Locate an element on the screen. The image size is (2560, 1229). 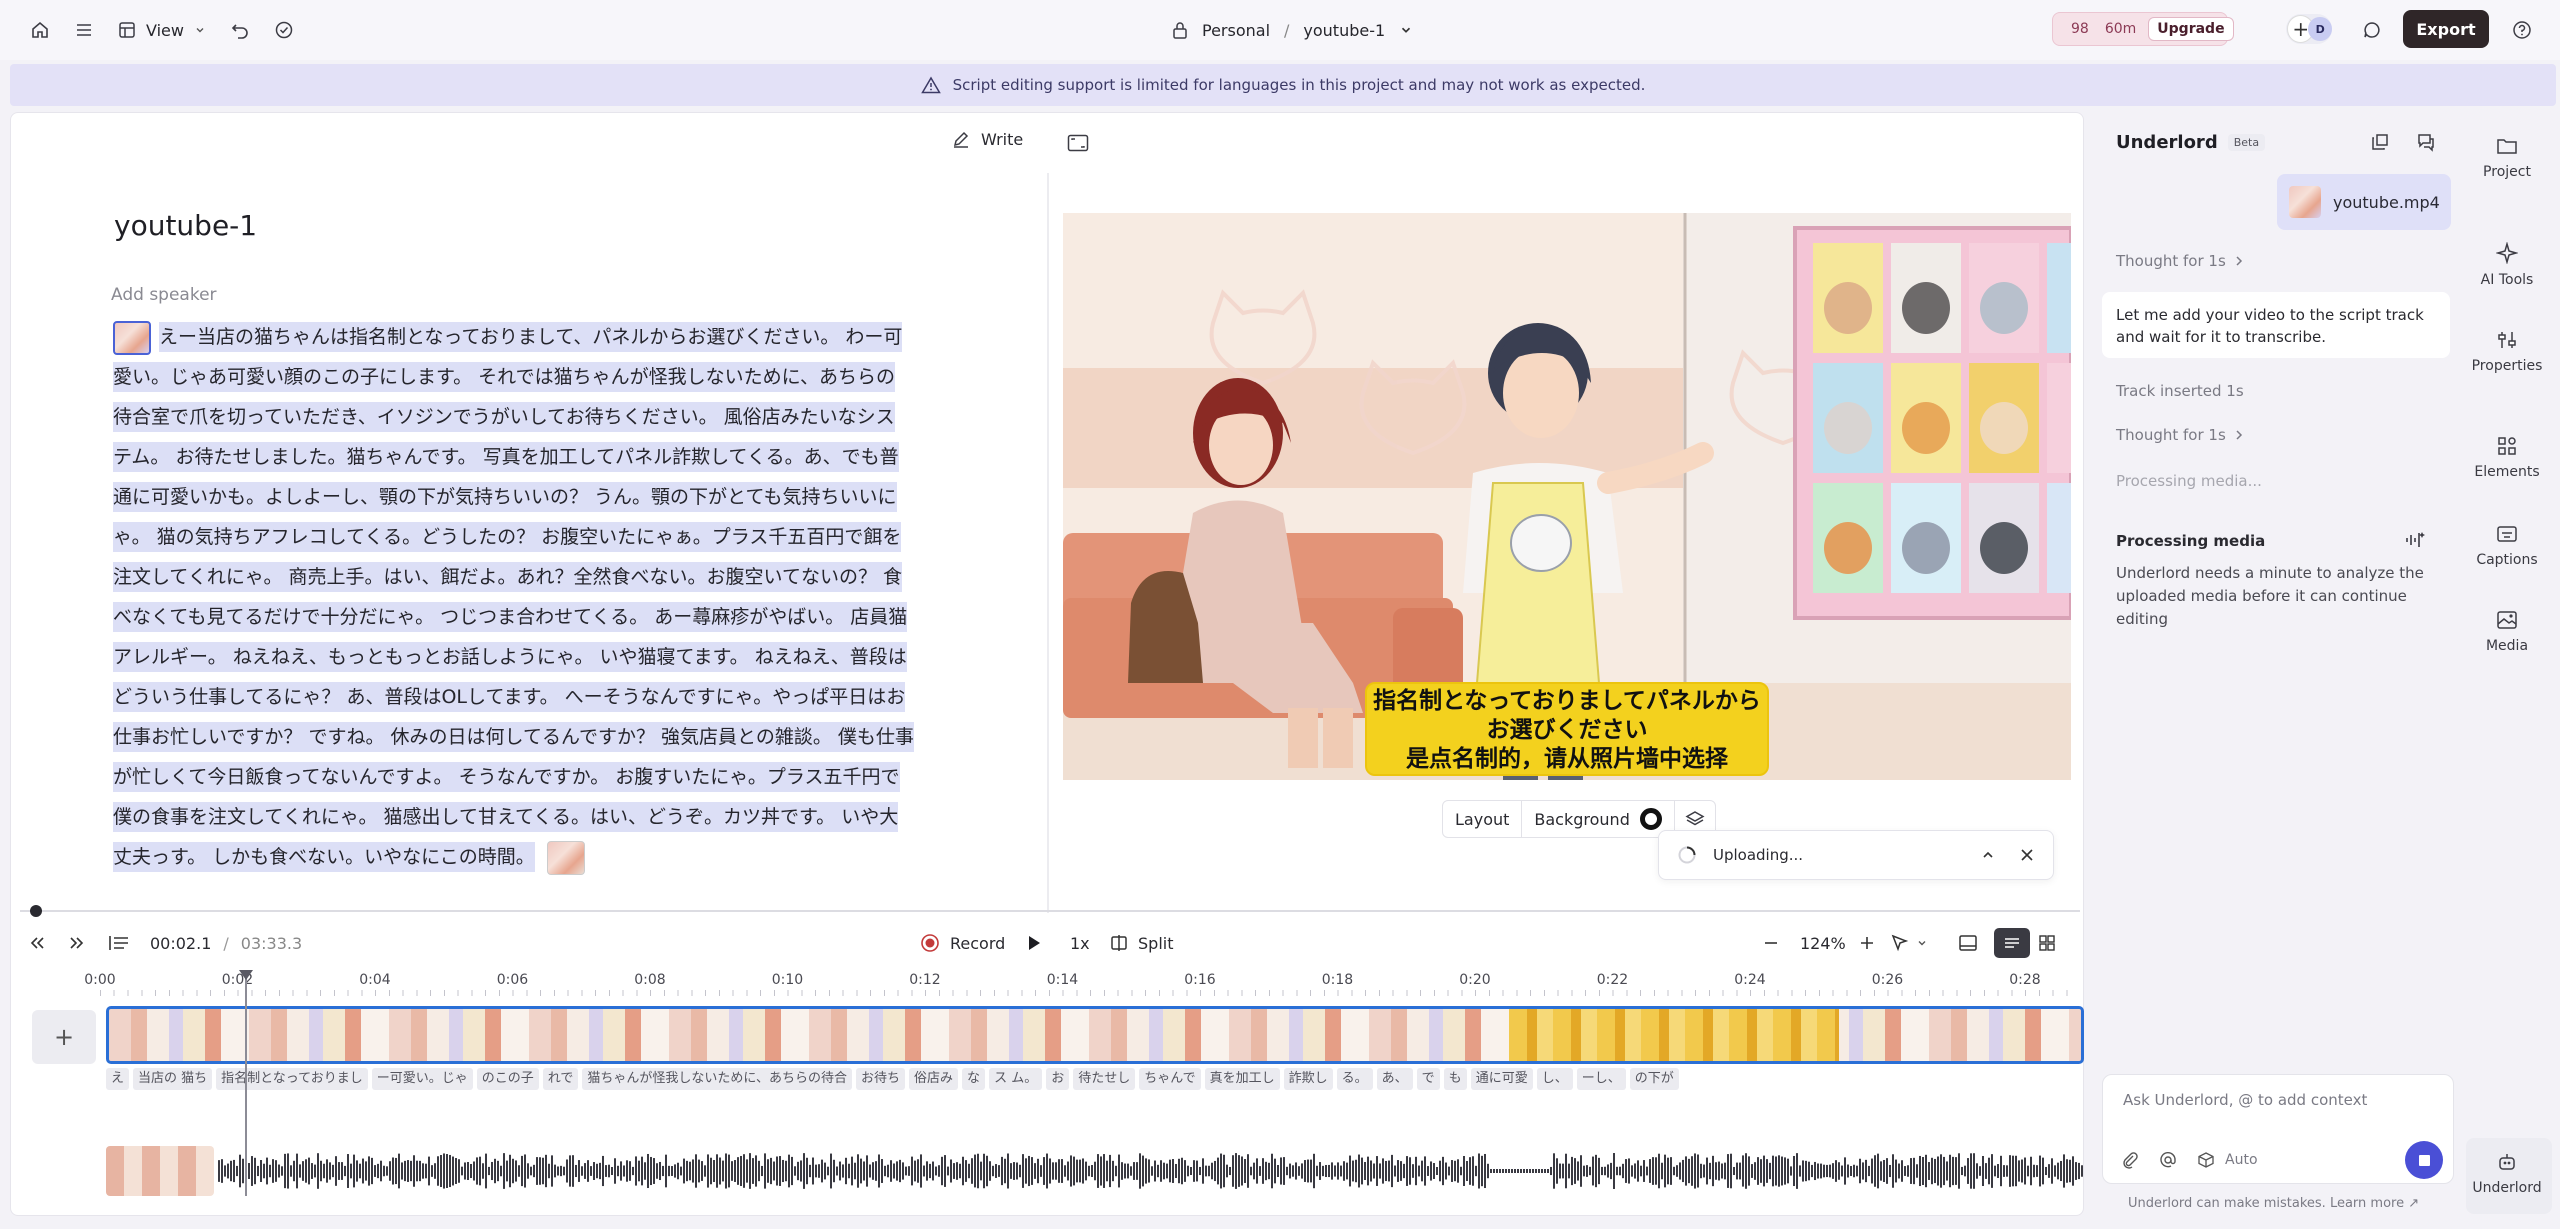
transcript-word: 指名制となっておりまし is located at coordinates (292, 1079).